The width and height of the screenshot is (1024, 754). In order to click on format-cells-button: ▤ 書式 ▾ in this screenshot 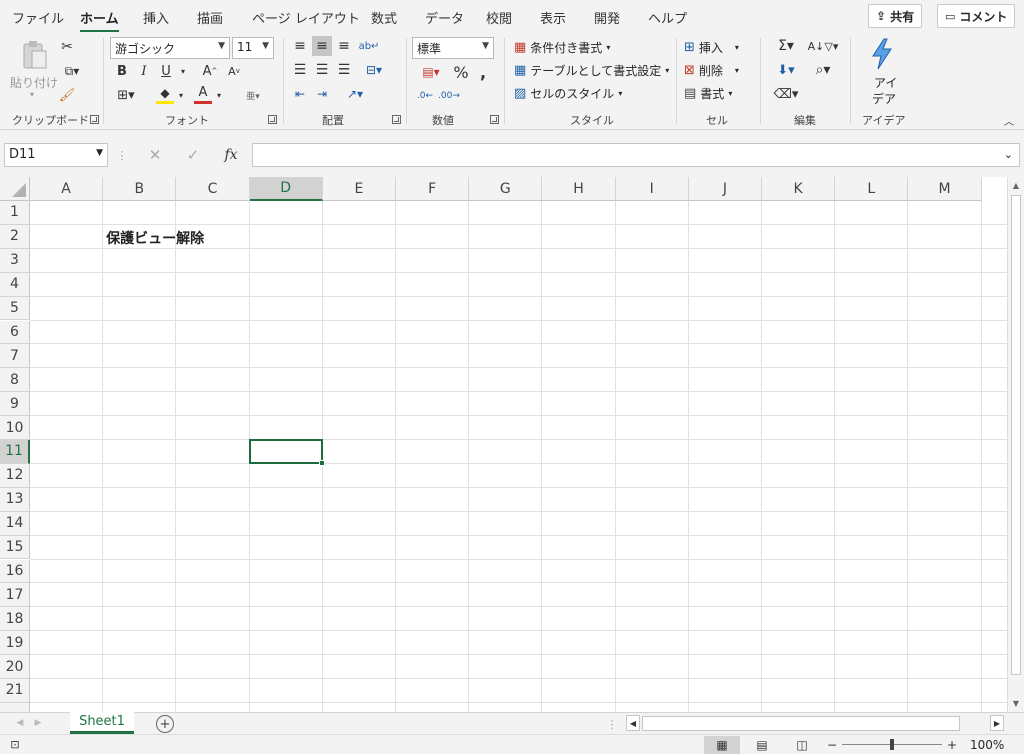, I will do `click(708, 93)`.